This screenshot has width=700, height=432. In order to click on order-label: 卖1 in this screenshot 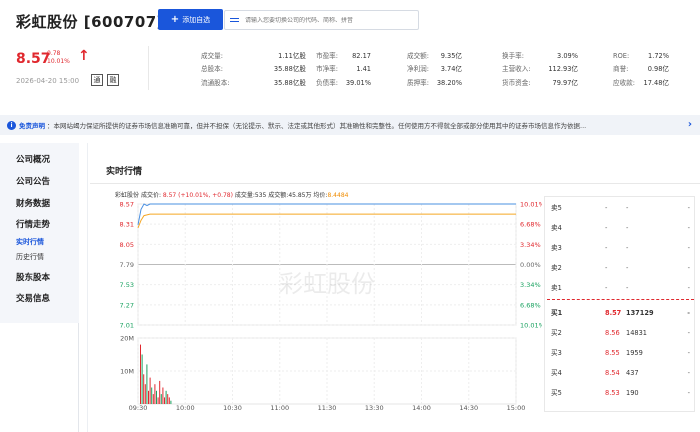, I will do `click(556, 288)`.